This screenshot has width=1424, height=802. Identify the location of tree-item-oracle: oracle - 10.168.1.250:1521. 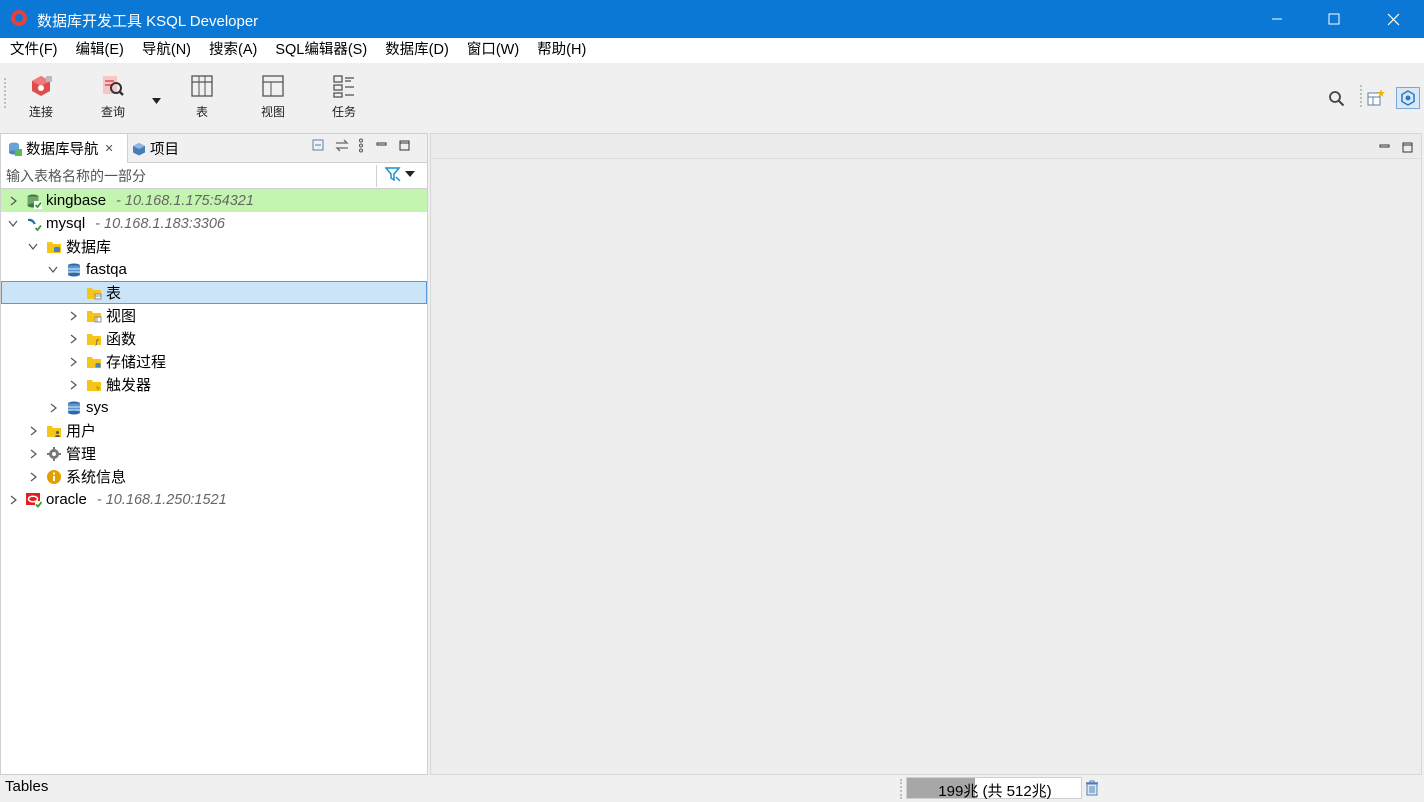
(214, 499).